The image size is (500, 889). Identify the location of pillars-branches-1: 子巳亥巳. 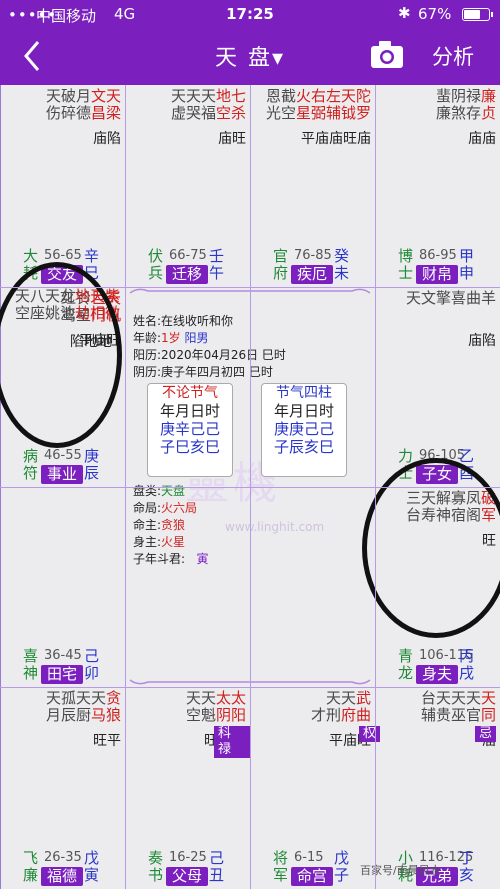
(190, 447).